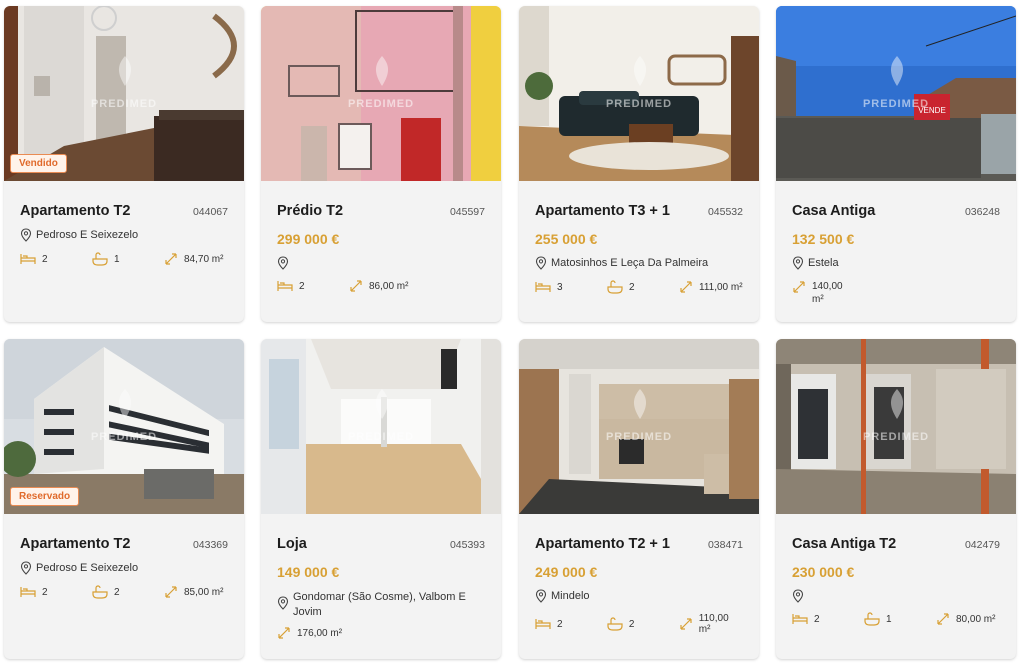 This screenshot has width=1024, height=667. What do you see at coordinates (896, 619) in the screenshot?
I see `listing-features: 2 1 80,00 m²` at bounding box center [896, 619].